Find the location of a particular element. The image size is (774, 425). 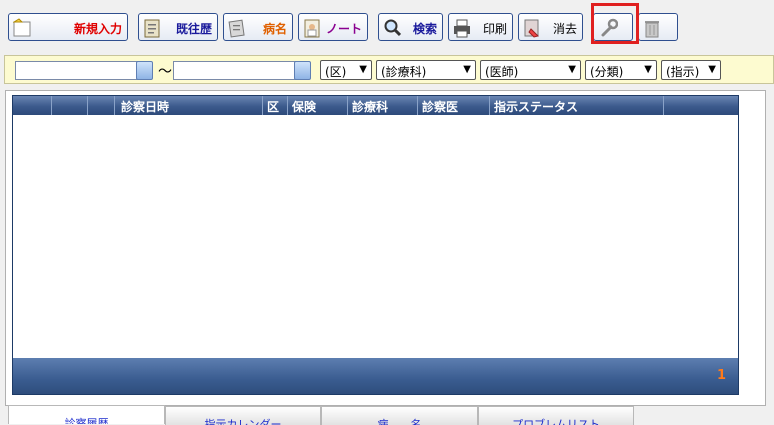

filter-bar: ～ (区) ▼ (診療科) ▼ (医師) ▼ (分類) ▼ (指示) ▼ is located at coordinates (389, 69).